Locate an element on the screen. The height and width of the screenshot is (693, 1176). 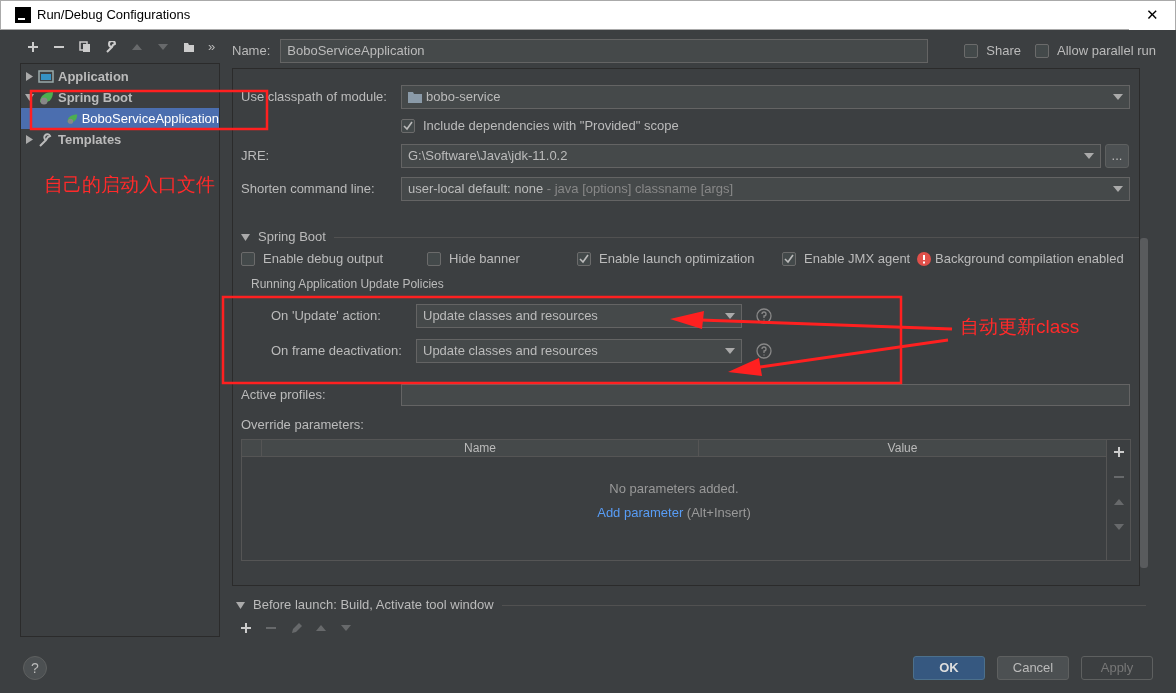
help-button: ? is located at coordinates (35, 668).